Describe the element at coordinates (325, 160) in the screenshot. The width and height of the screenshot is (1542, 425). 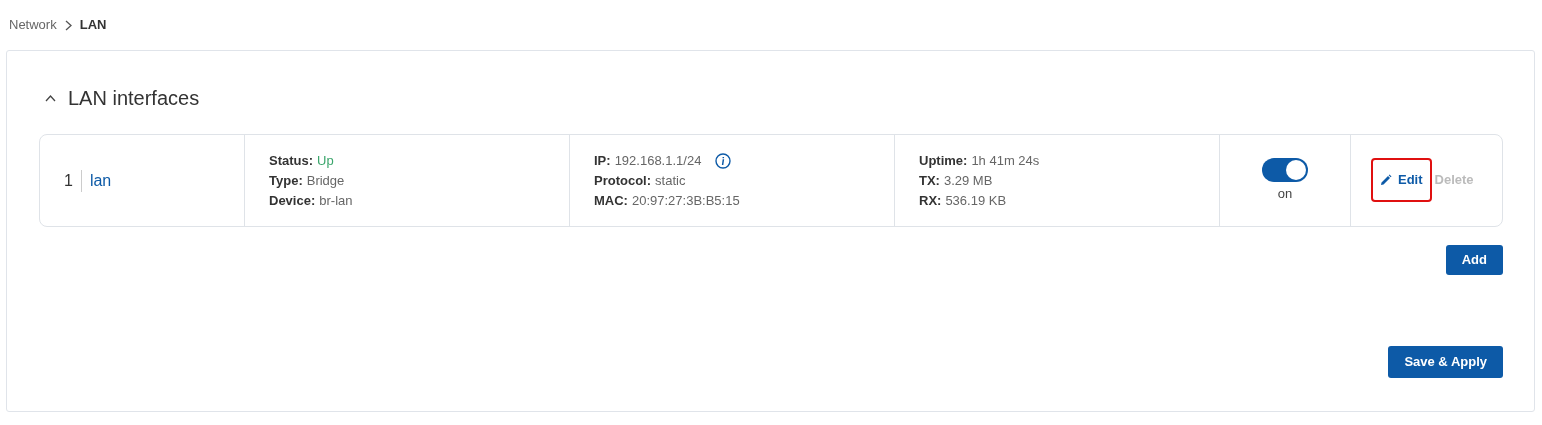
I see `field-value: Up` at that location.